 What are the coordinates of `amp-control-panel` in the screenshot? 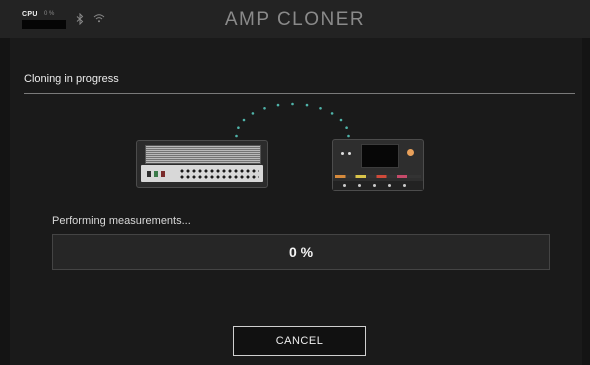 It's located at (202, 173).